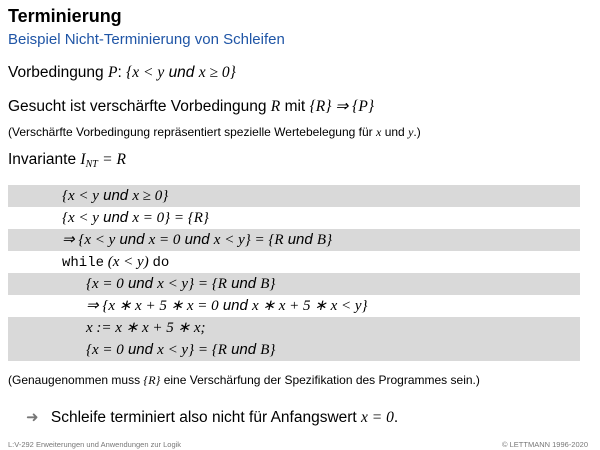 This screenshot has height=450, width=600. What do you see at coordinates (294, 262) in the screenshot?
I see `proof-row: while (x < y) do` at bounding box center [294, 262].